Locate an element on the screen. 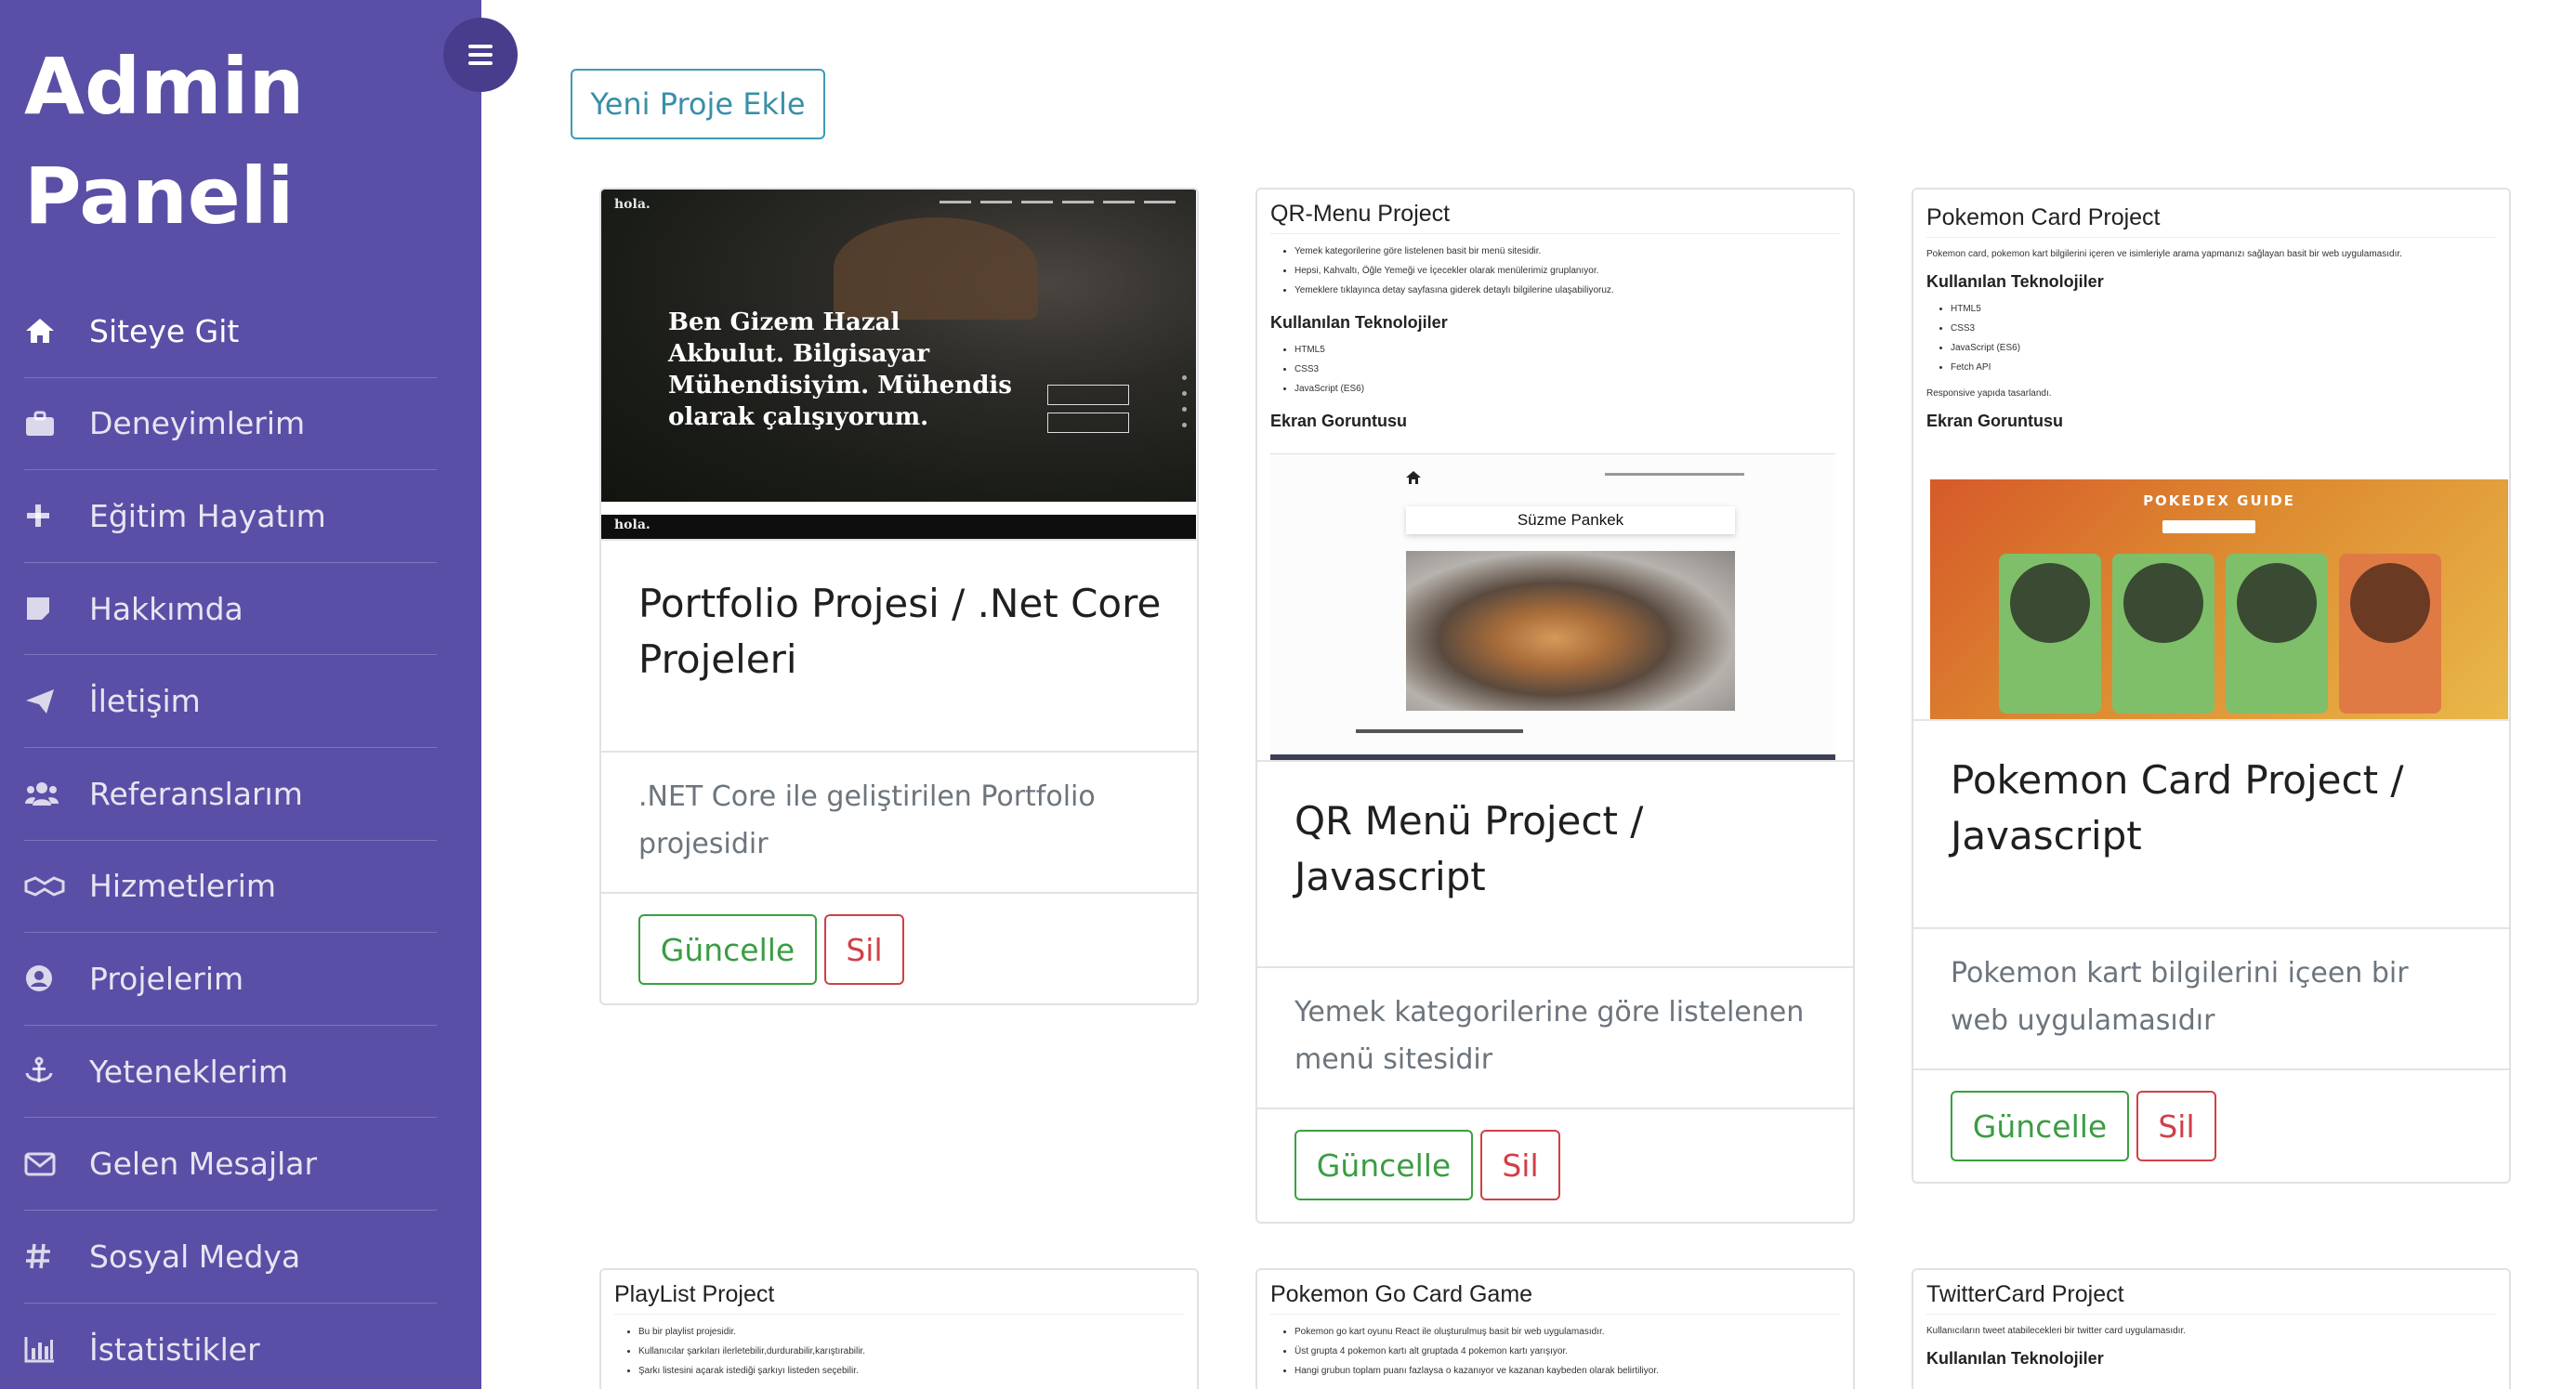 Image resolution: width=2576 pixels, height=1389 pixels. brand-line-1: Admin is located at coordinates (164, 87).